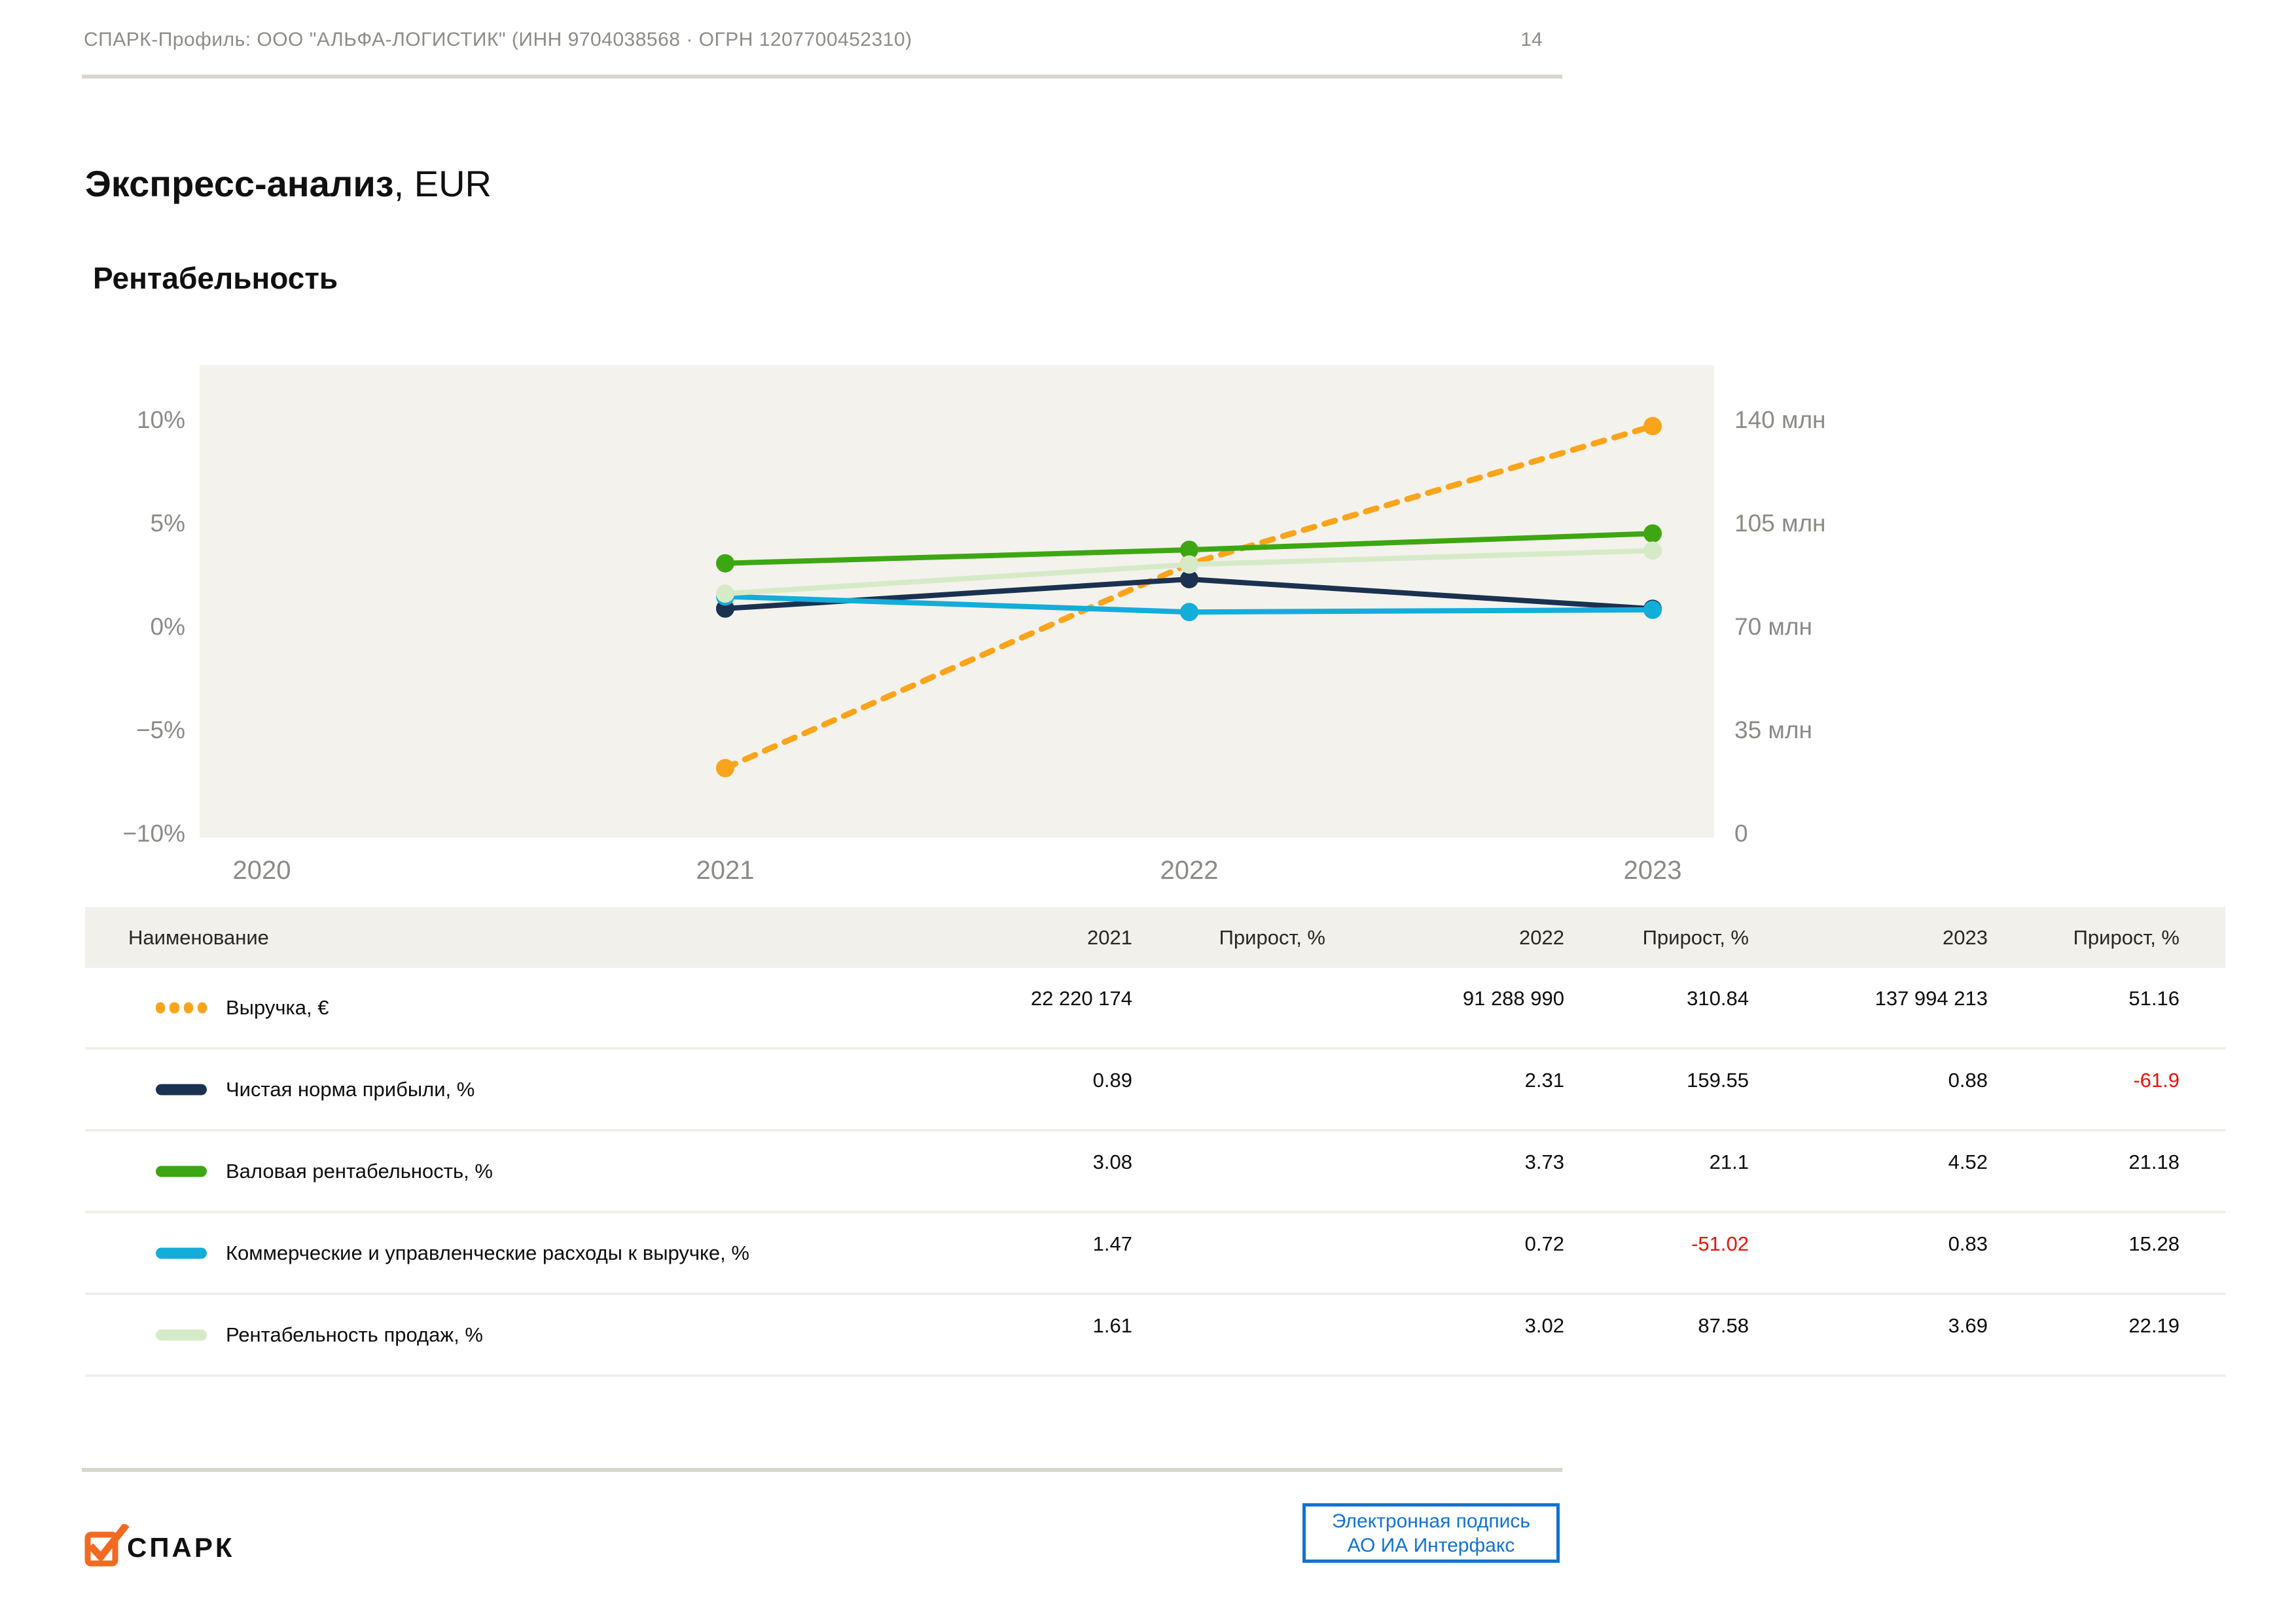  I want to click on indicator-value: 3.08, so click(1112, 1161).